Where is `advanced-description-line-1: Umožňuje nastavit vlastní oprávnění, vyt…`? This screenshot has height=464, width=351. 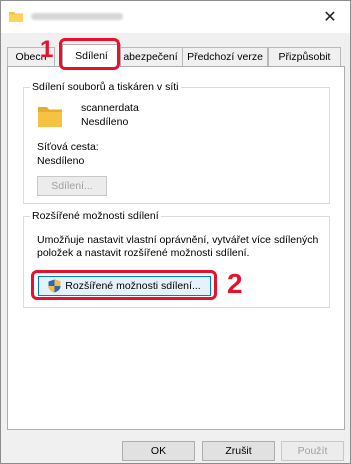
advanced-description-line-1: Umožňuje nastavit vlastní oprávnění, vyt… is located at coordinates (178, 240).